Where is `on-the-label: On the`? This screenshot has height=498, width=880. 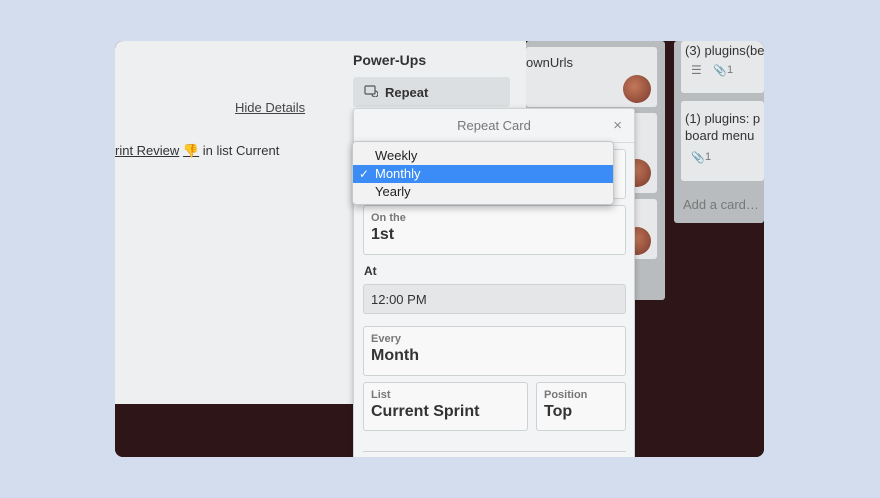
on-the-label: On the is located at coordinates (388, 218).